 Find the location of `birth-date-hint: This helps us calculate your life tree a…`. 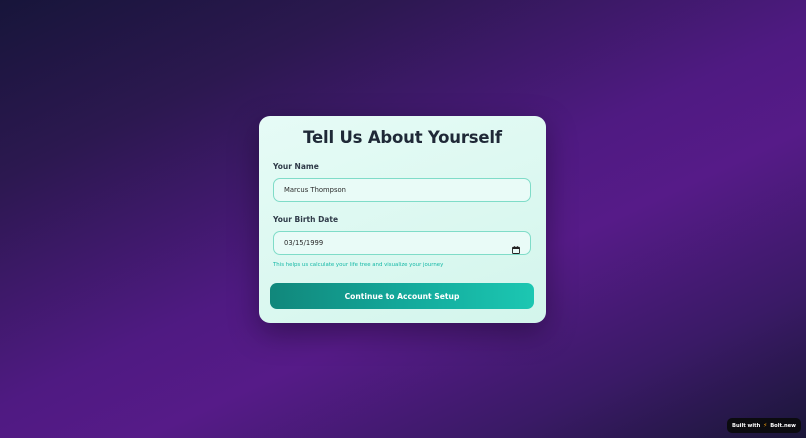

birth-date-hint: This helps us calculate your life tree a… is located at coordinates (358, 265).